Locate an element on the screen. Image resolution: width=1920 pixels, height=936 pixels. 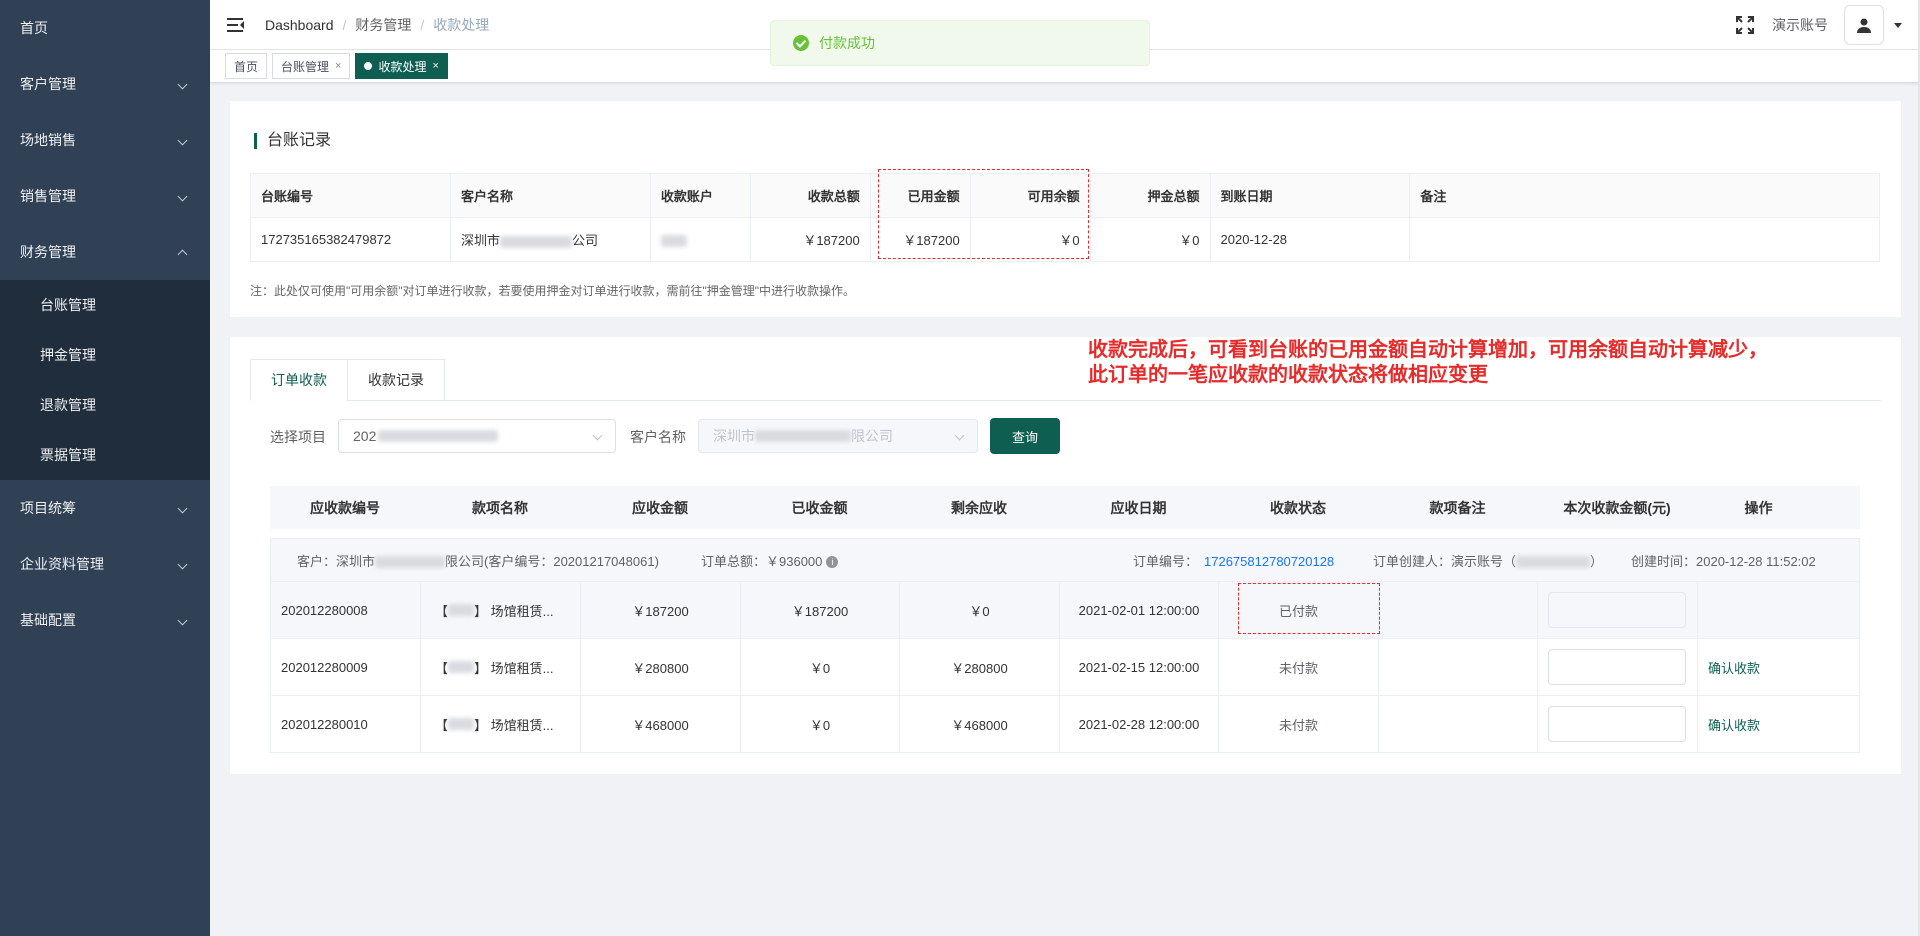
cell-receivable: ￥280800 is located at coordinates (661, 667).